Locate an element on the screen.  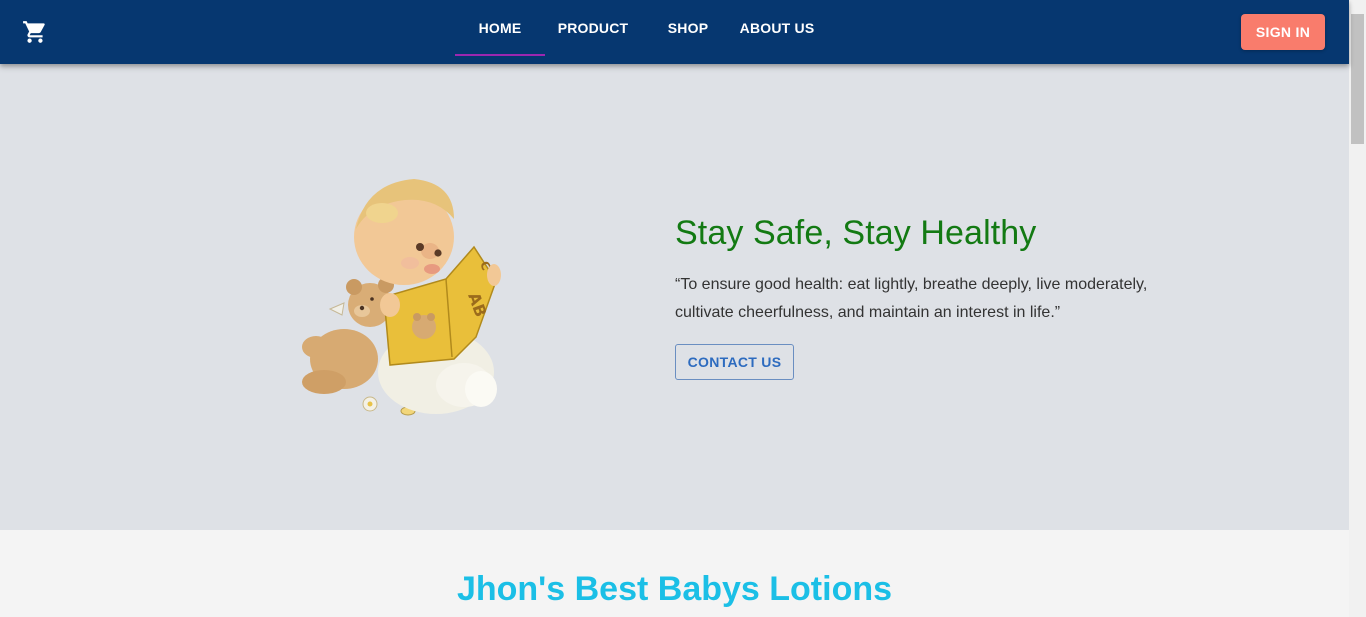
contact-us-button: CONTACT US is located at coordinates (734, 362).